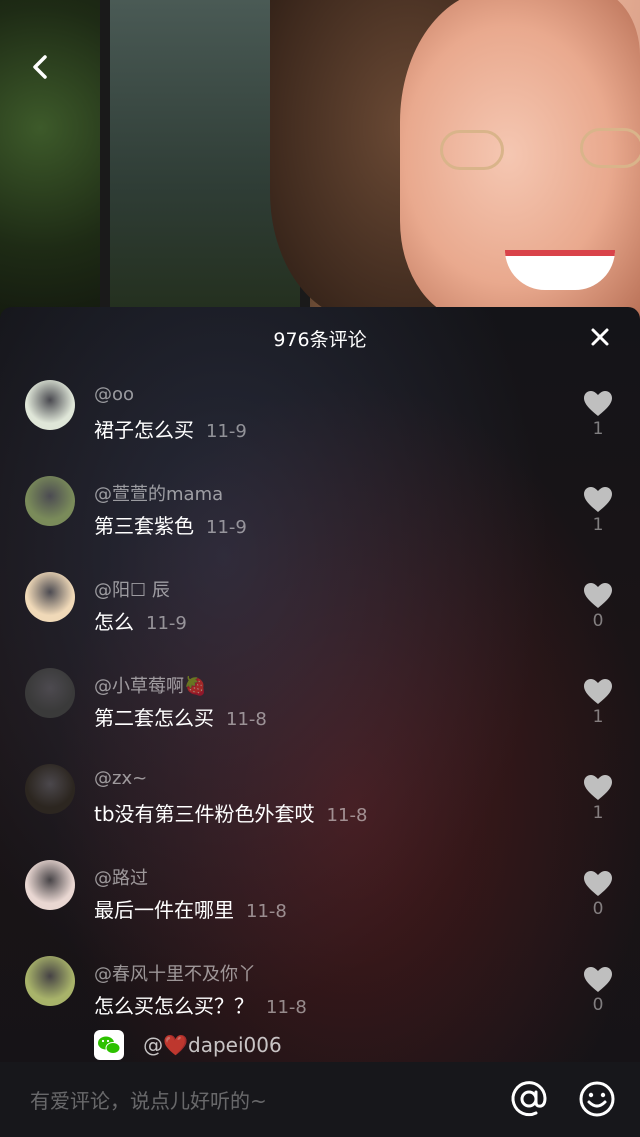  What do you see at coordinates (41, 67) in the screenshot?
I see `back-arrow-icon` at bounding box center [41, 67].